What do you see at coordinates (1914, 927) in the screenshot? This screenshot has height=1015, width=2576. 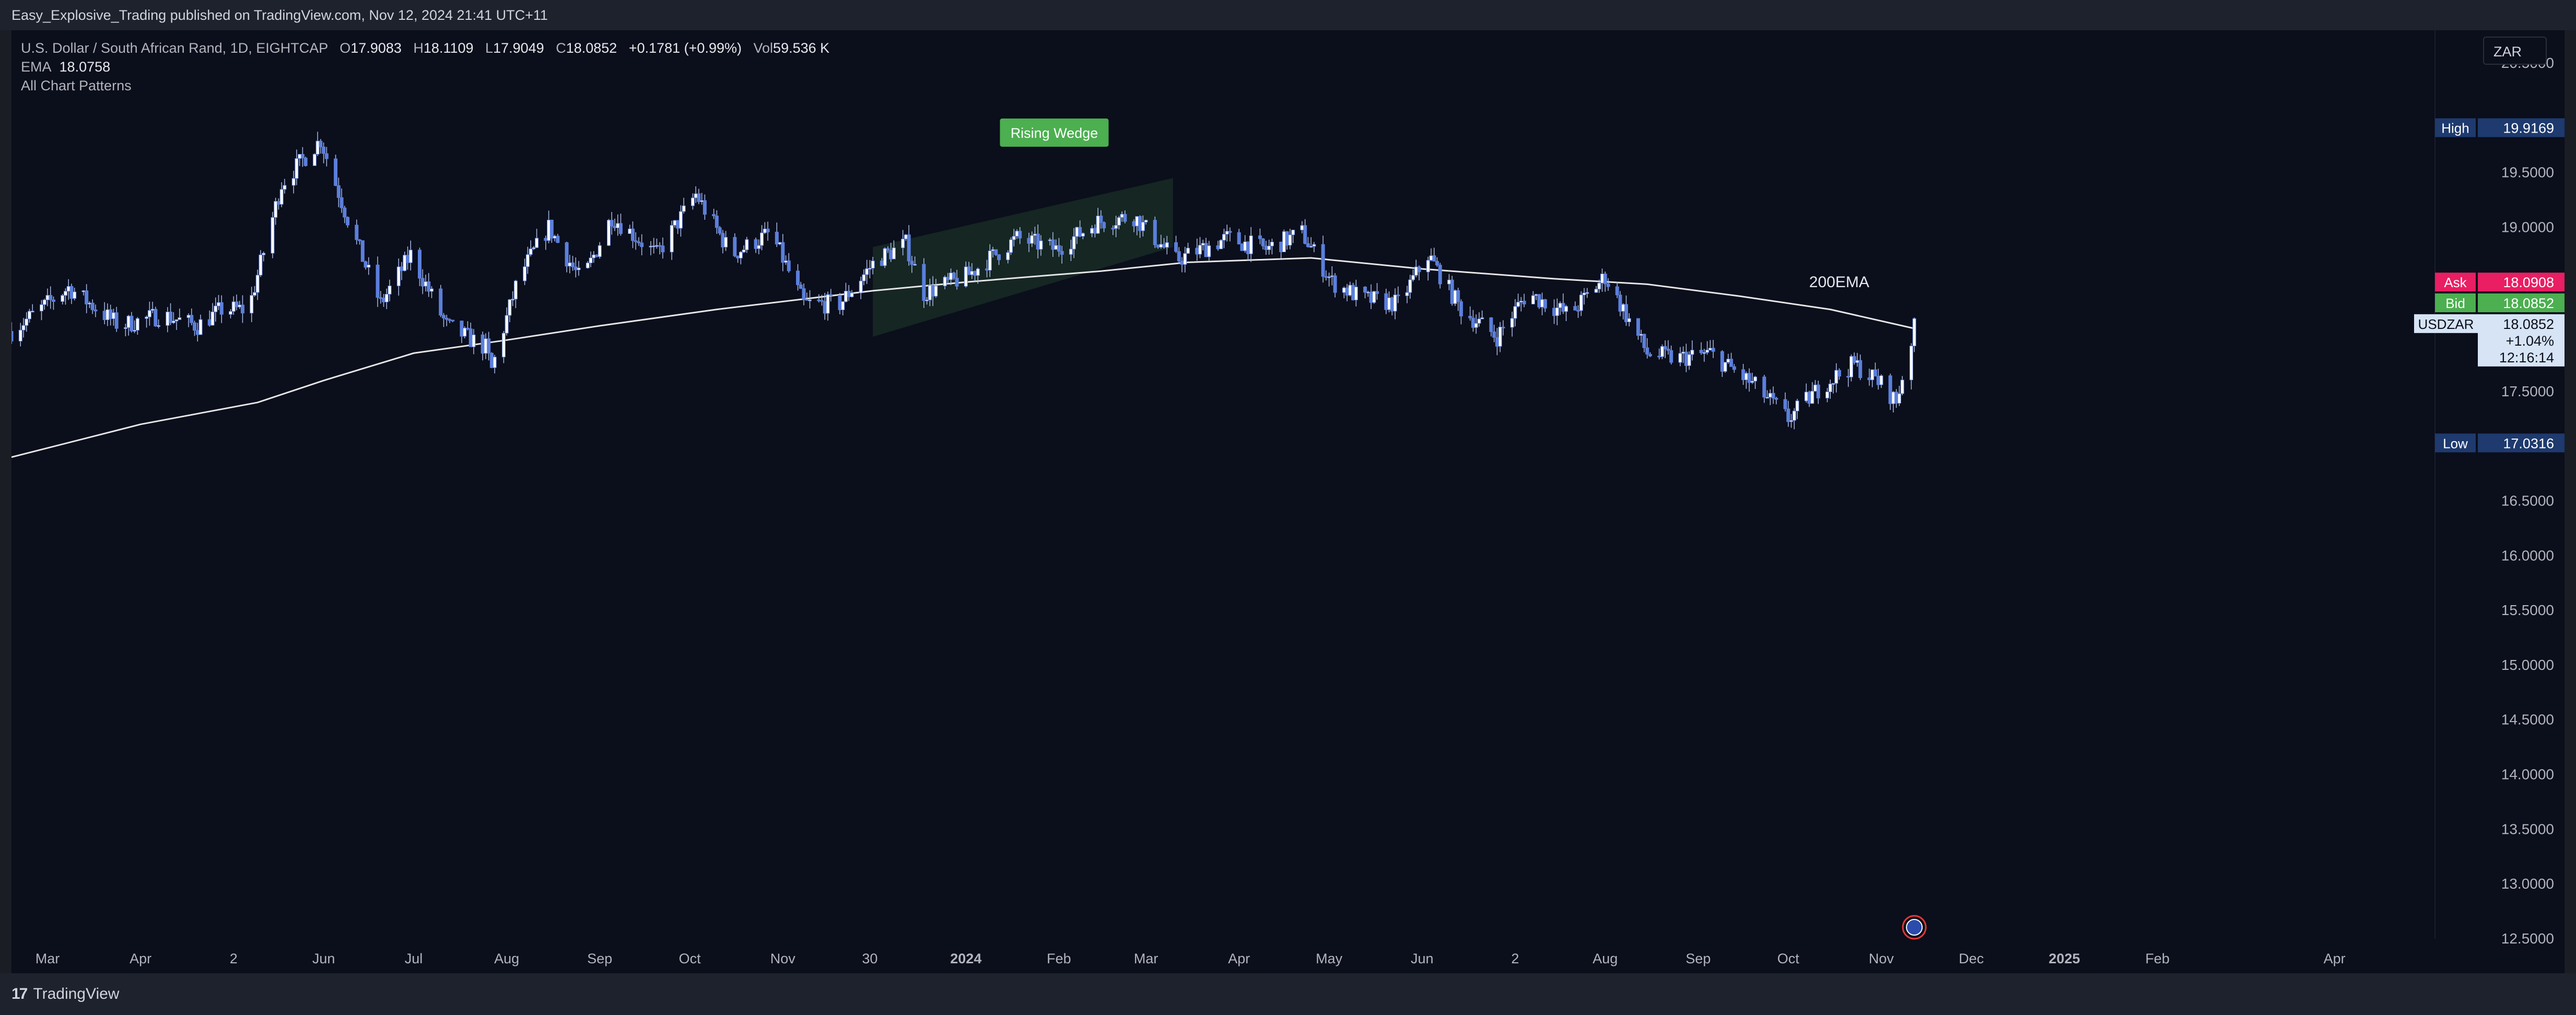 I see `event-flag` at bounding box center [1914, 927].